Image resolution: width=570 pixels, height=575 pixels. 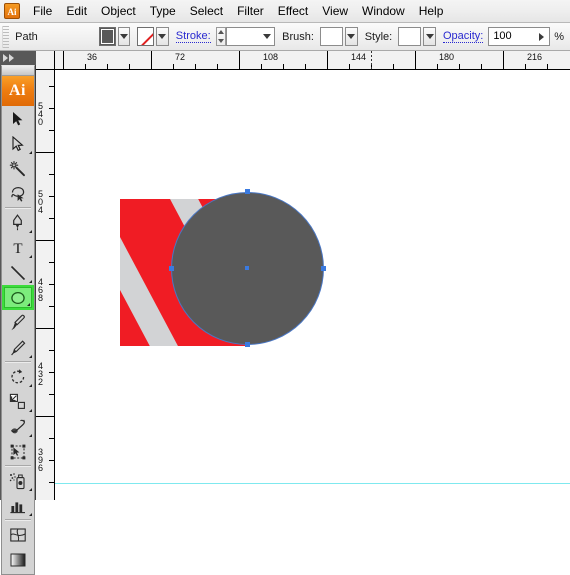 I want to click on stroke-none-swatch-icon, so click(x=146, y=36).